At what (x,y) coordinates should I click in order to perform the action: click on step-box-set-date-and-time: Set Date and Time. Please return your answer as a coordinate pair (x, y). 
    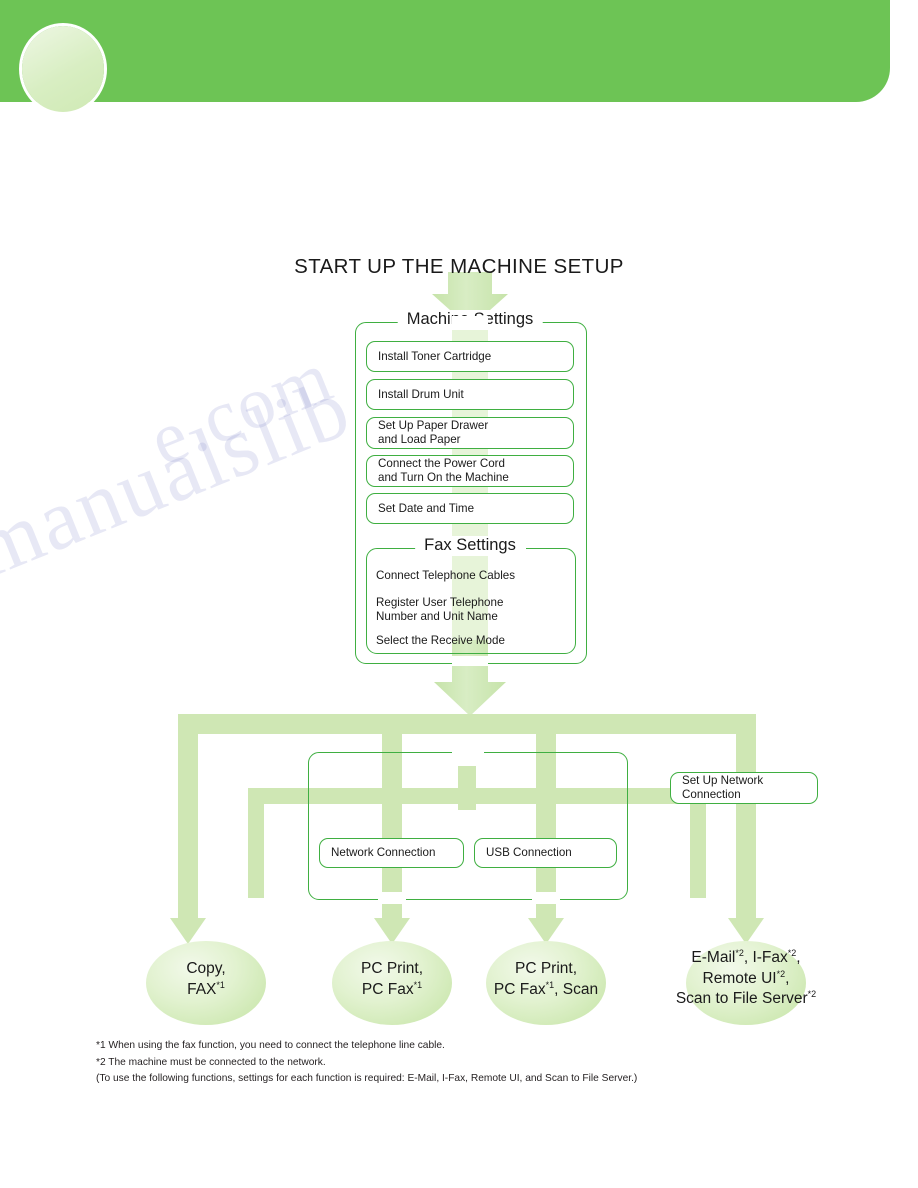
    Looking at the image, I should click on (470, 508).